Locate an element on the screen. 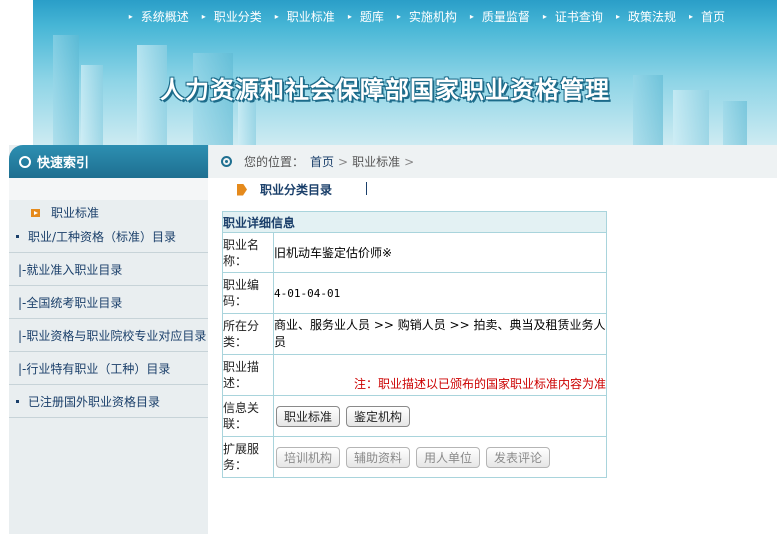  nav-item-label: 首页 is located at coordinates (712, 16).